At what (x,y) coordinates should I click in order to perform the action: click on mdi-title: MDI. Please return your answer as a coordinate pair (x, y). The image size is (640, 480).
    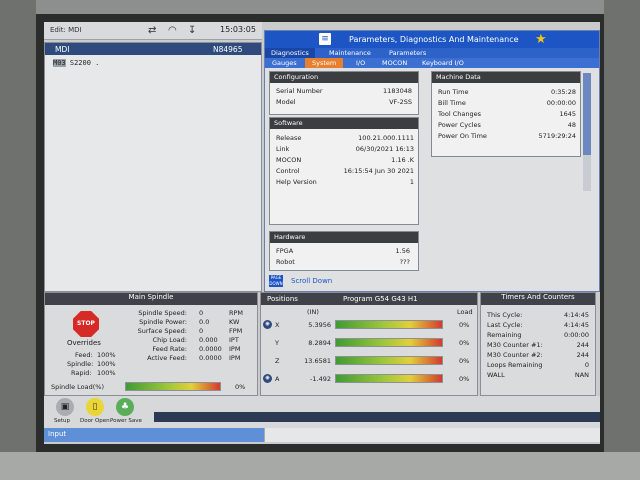
    Looking at the image, I should click on (62, 49).